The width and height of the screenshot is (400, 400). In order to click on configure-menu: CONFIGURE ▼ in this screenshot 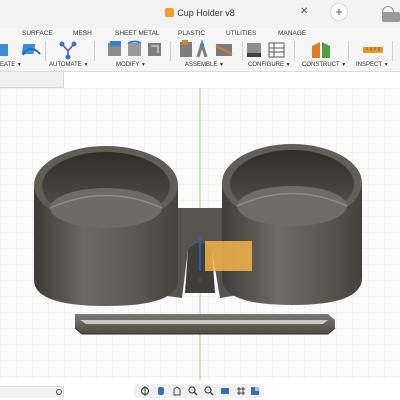, I will do `click(269, 65)`.